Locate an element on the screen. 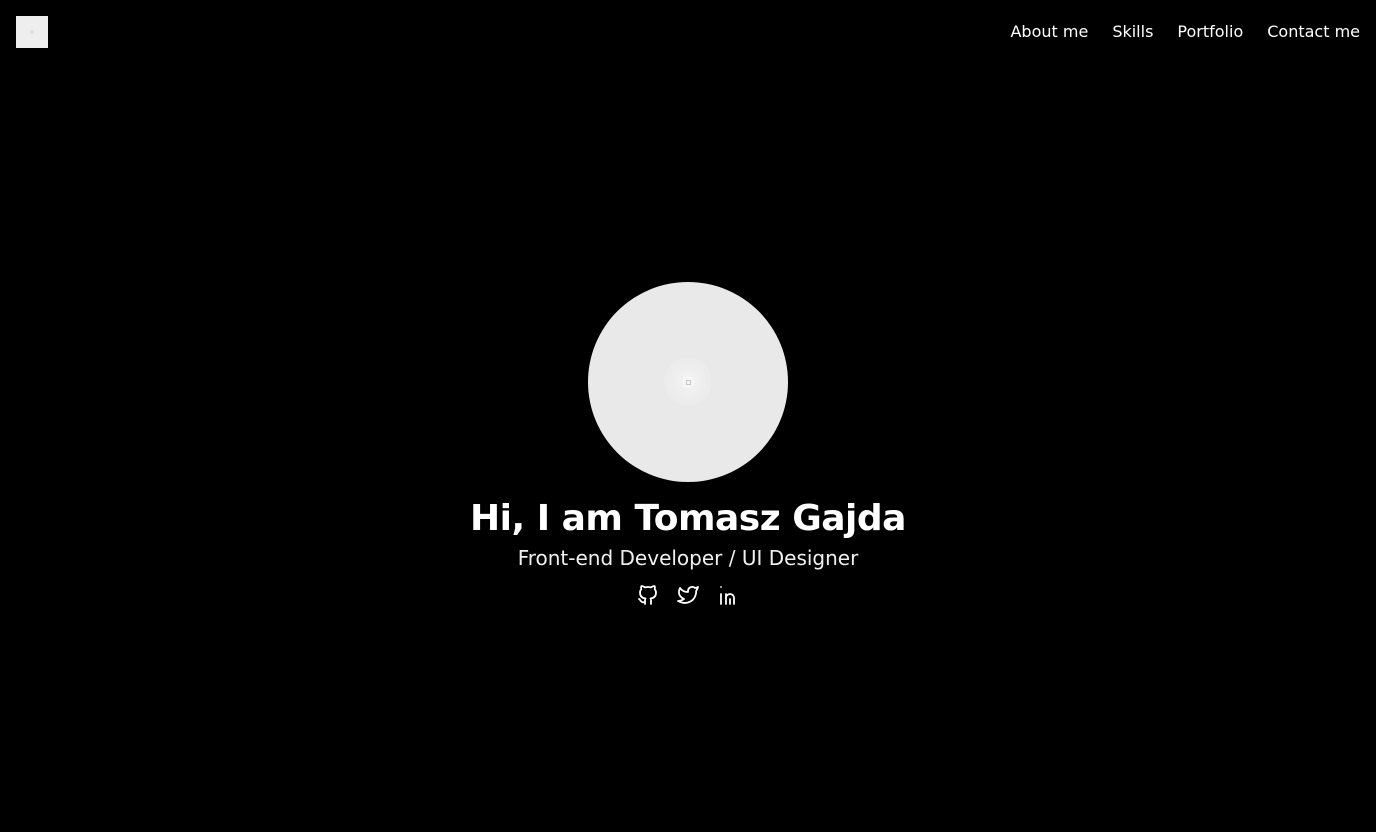 The image size is (1376, 832). twitter-icon is located at coordinates (688, 595).